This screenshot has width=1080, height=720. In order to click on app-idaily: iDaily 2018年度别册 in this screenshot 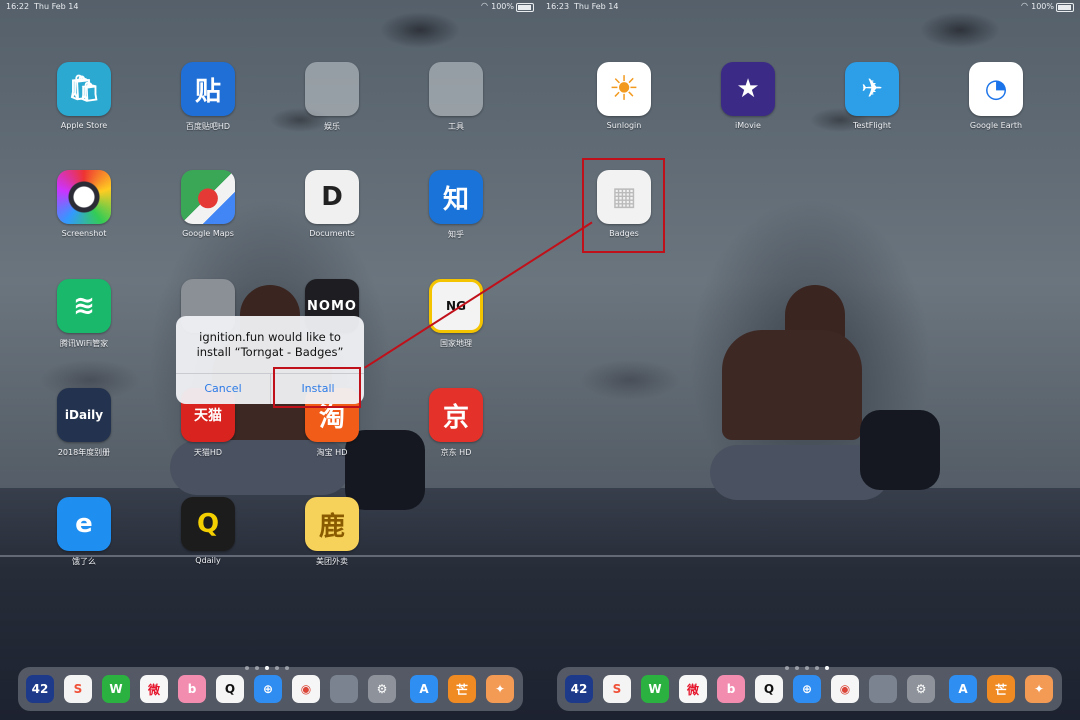, I will do `click(84, 423)`.